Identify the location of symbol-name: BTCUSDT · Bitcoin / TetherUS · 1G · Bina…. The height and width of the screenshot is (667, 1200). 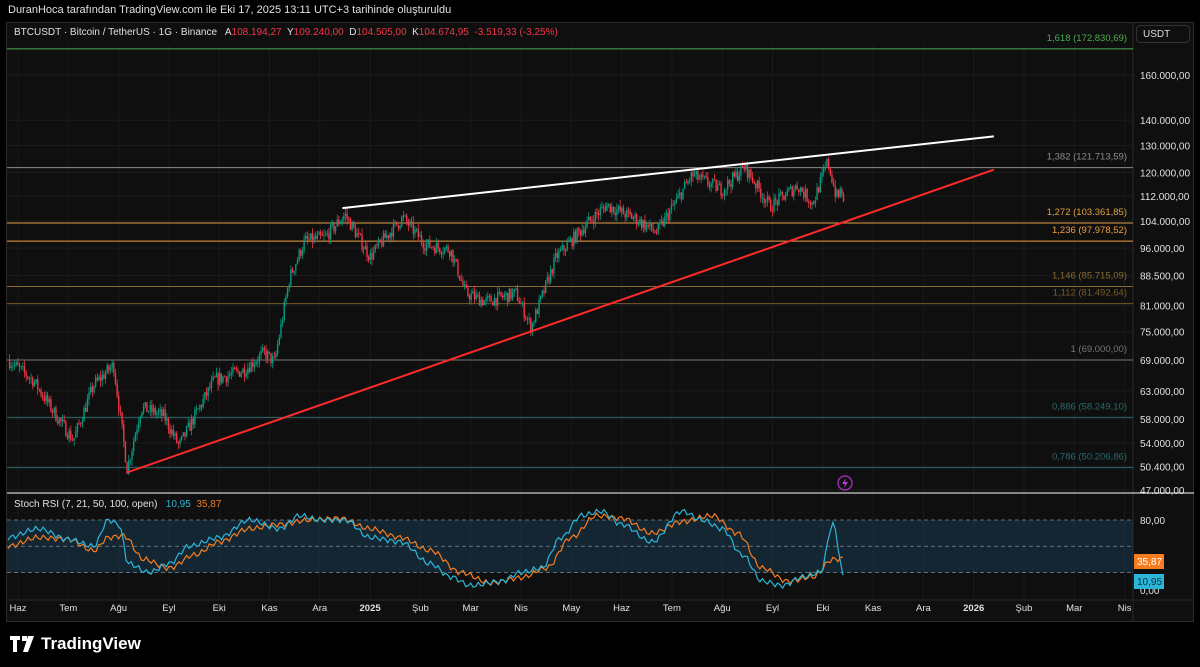
(115, 32).